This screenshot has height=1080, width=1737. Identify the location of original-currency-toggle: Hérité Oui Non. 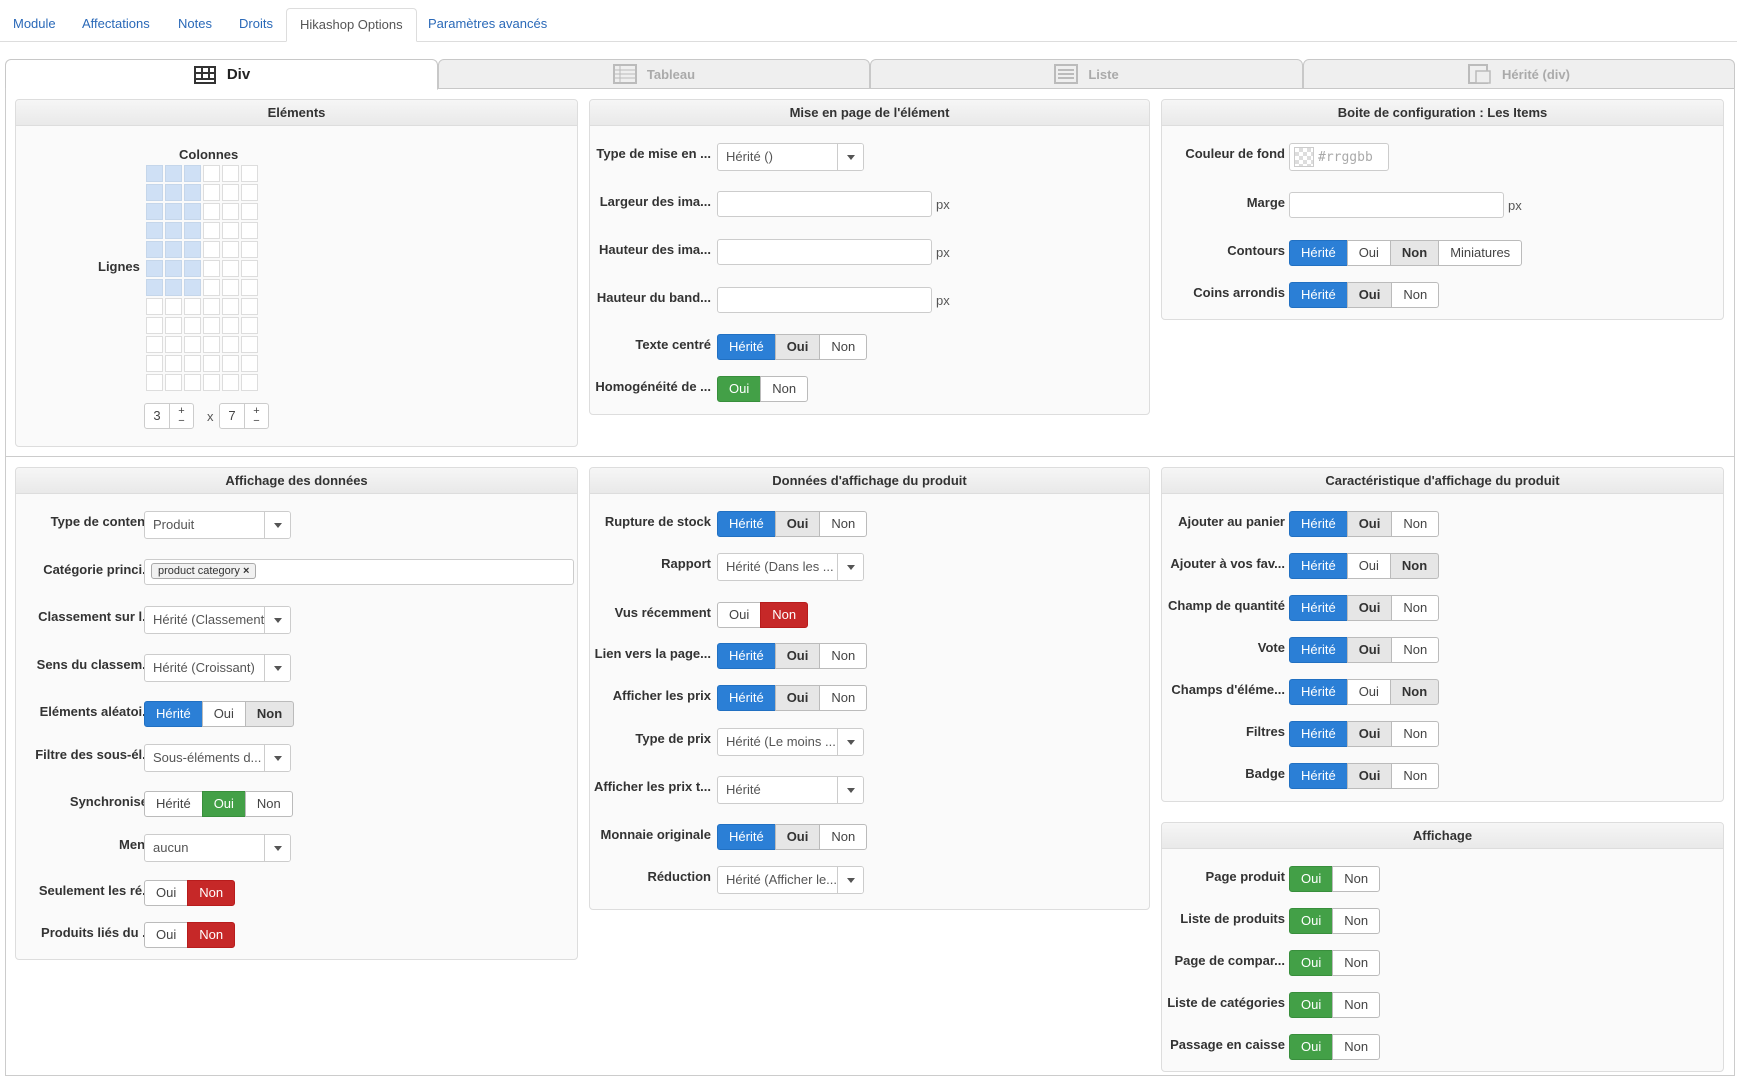
(792, 837).